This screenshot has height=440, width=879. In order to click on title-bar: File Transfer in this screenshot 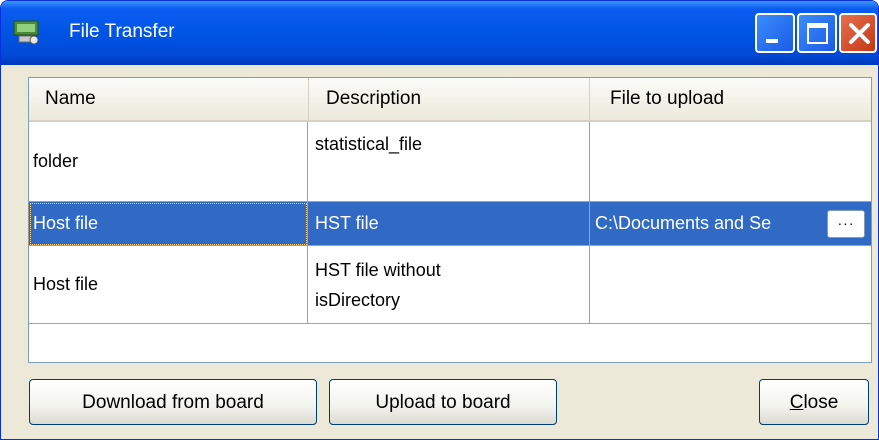, I will do `click(439, 33)`.